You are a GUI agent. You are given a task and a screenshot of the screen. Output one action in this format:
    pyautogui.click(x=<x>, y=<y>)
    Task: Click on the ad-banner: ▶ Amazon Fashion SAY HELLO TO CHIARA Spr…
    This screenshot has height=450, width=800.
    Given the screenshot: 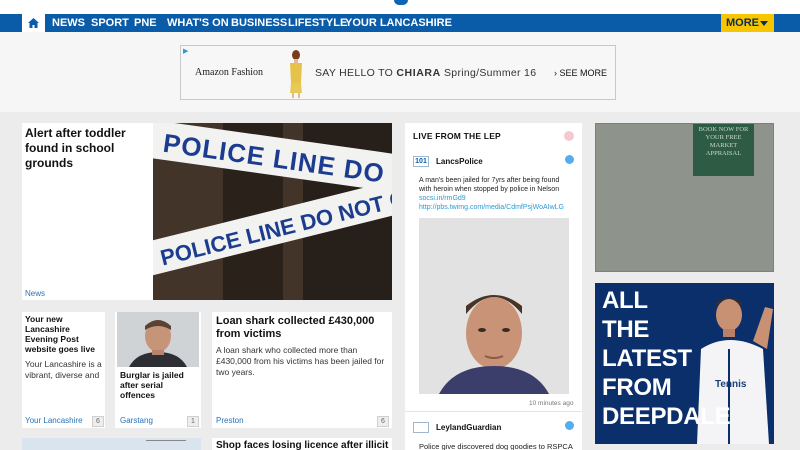 What is the action you would take?
    pyautogui.click(x=398, y=72)
    